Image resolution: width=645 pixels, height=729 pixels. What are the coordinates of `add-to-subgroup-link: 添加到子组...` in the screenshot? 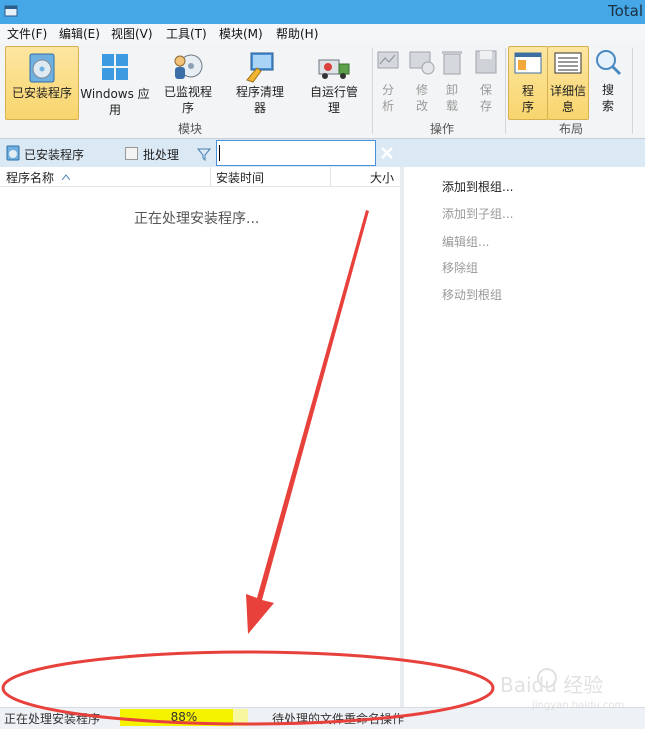 It's located at (477, 213).